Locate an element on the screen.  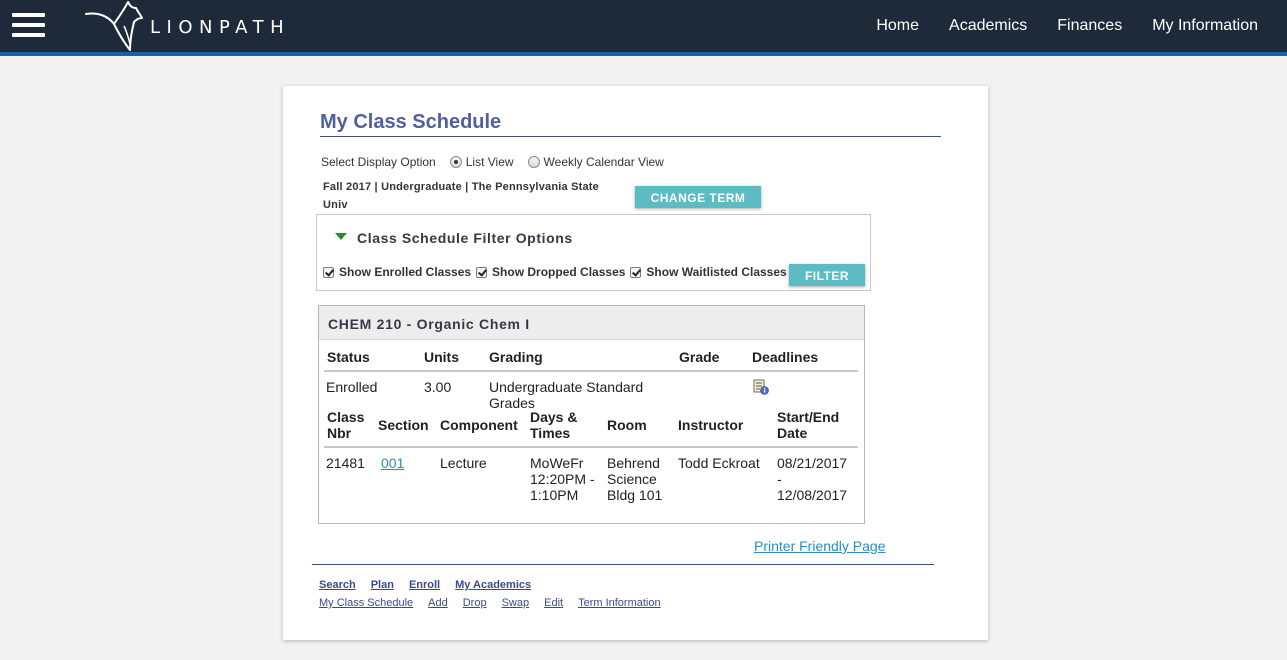
class-nbr-header: Class Nbr is located at coordinates (345, 425).